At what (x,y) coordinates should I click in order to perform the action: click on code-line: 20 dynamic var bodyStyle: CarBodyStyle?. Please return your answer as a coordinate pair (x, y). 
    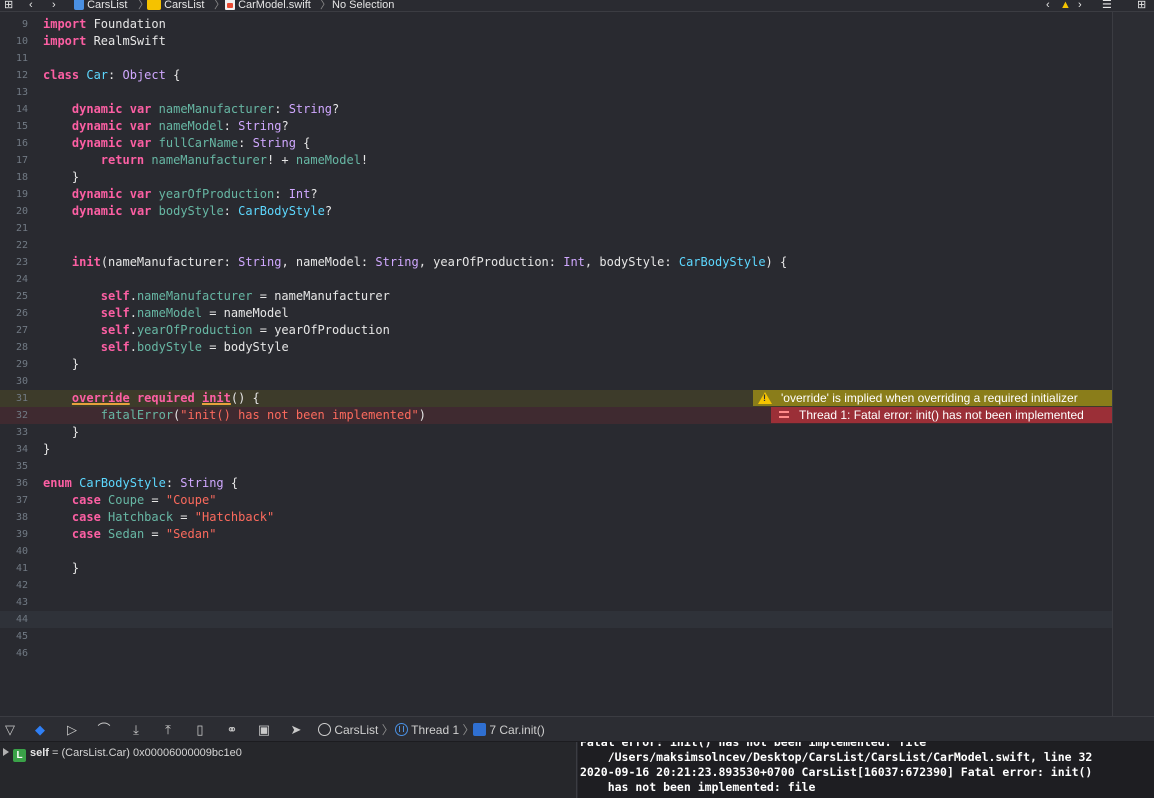
    Looking at the image, I should click on (556, 211).